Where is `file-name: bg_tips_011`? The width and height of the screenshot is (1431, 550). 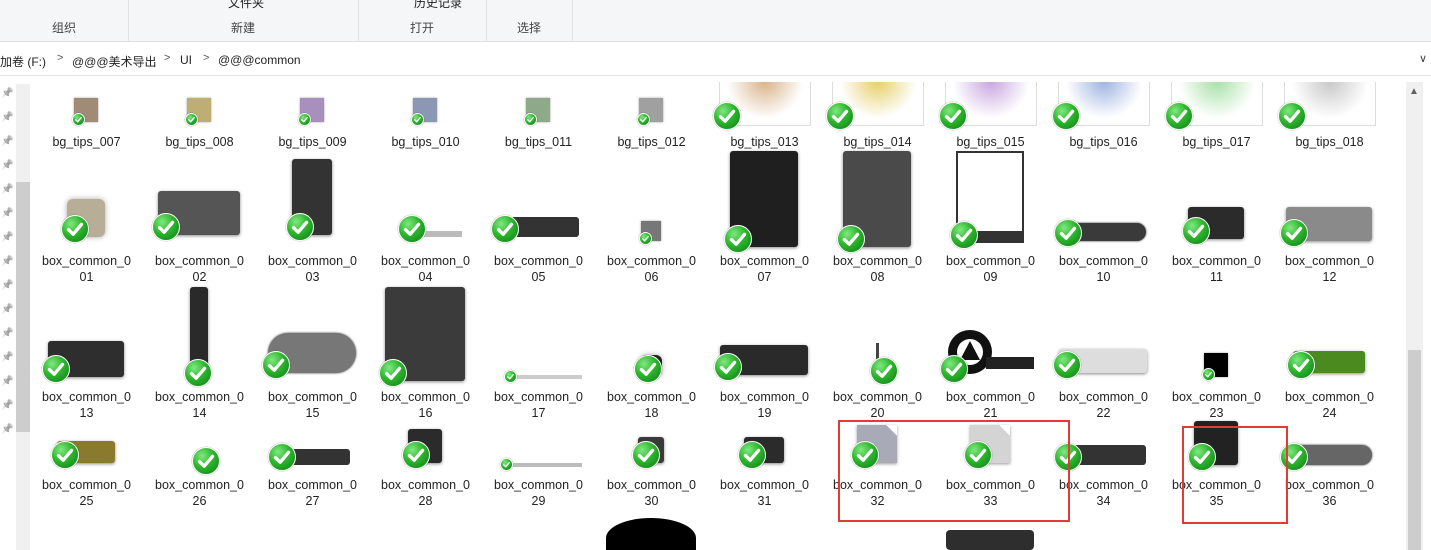
file-name: bg_tips_011 is located at coordinates (538, 142).